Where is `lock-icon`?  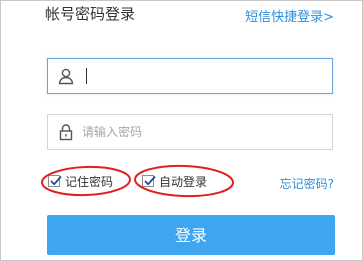 lock-icon is located at coordinates (66, 132).